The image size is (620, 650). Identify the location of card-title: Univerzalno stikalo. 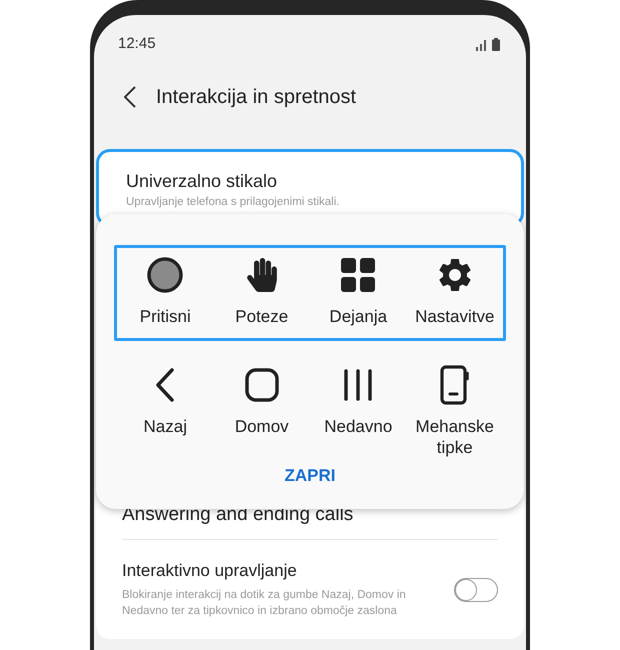
(202, 181).